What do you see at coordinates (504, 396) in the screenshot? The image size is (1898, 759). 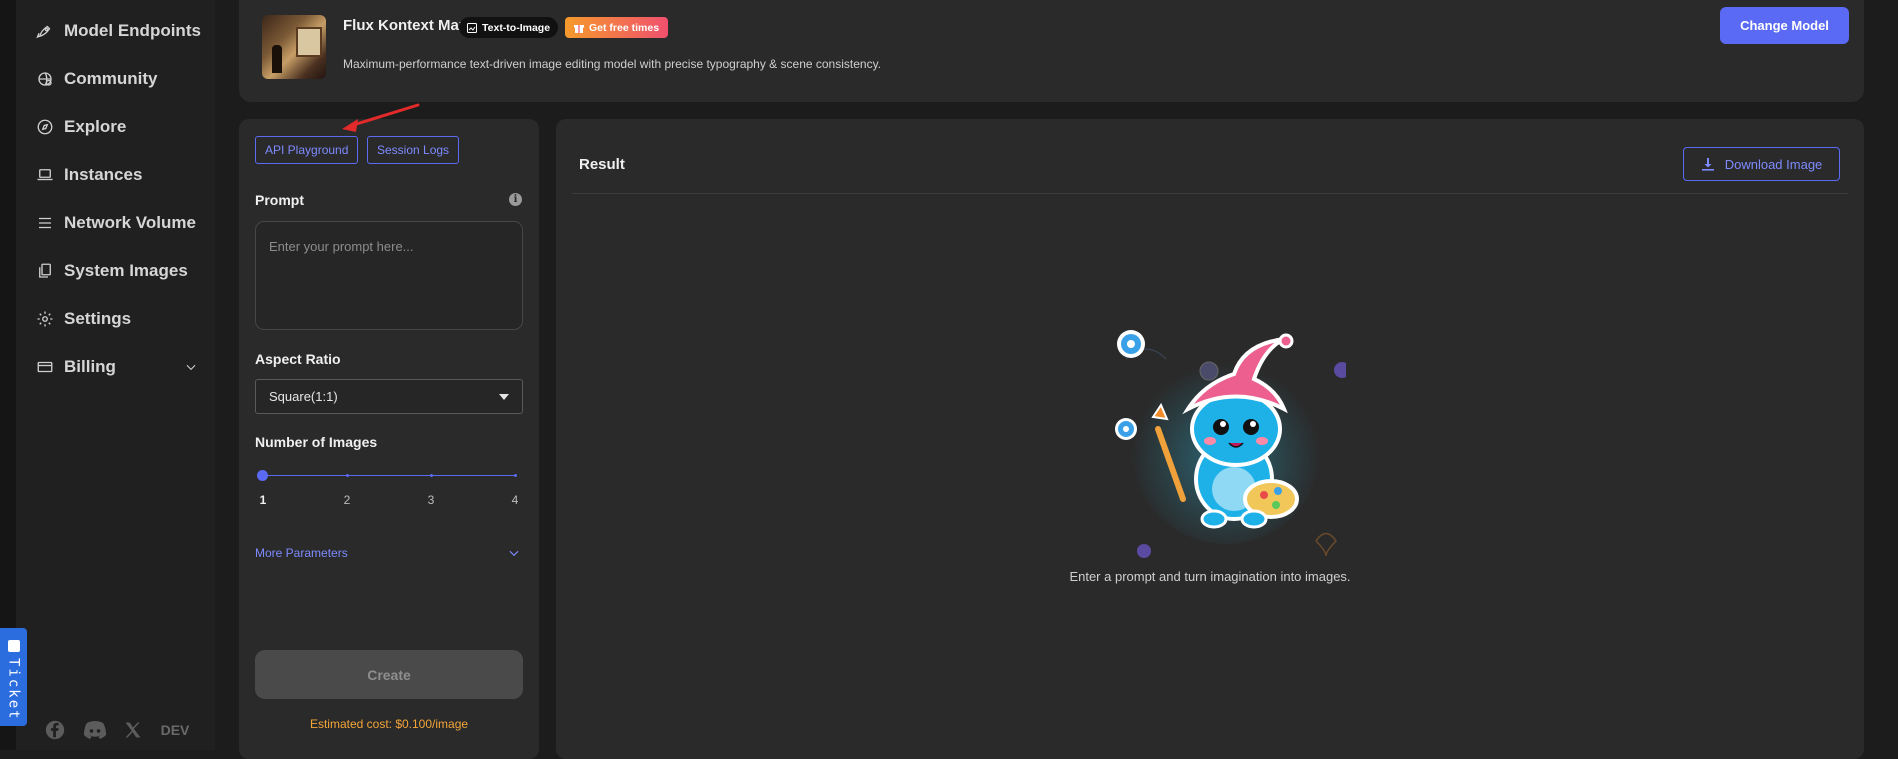 I see `caret-down-icon` at bounding box center [504, 396].